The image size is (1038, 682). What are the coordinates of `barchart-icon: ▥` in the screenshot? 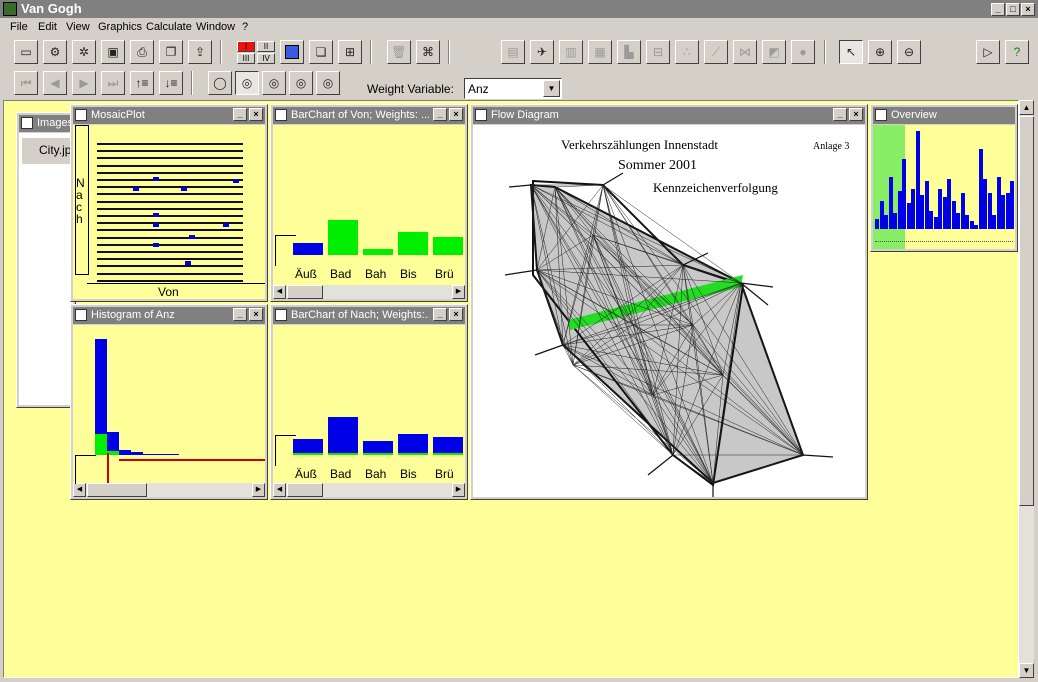 It's located at (571, 52).